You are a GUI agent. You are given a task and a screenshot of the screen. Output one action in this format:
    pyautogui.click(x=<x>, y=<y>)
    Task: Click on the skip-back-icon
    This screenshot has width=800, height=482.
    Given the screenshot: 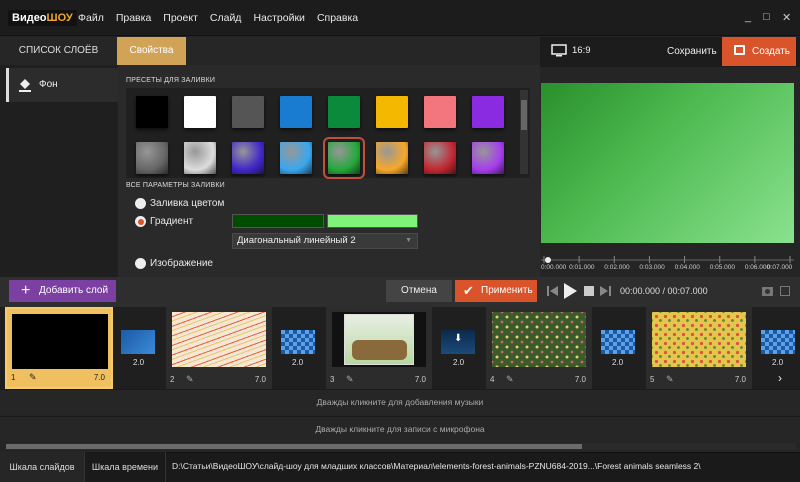 What is the action you would take?
    pyautogui.click(x=552, y=291)
    